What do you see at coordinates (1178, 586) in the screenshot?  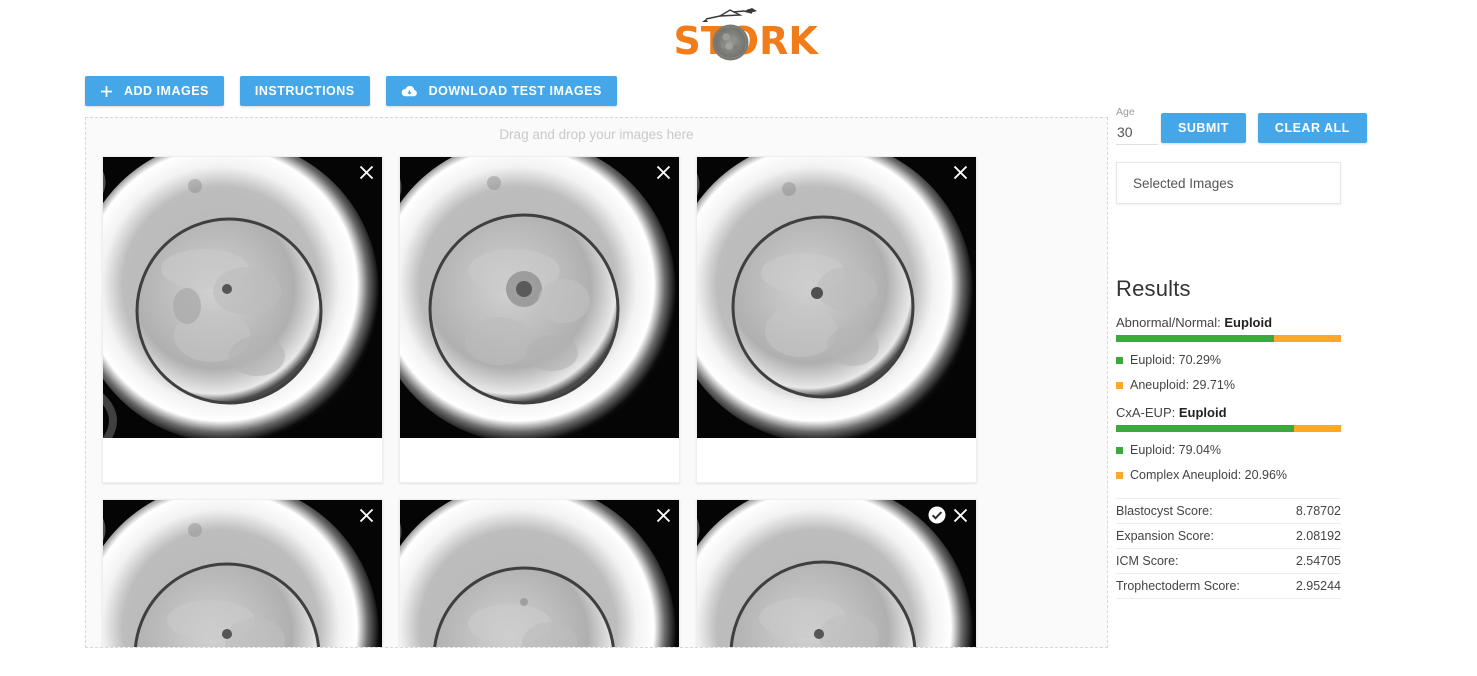 I see `score-name: Trophectoderm Score:` at bounding box center [1178, 586].